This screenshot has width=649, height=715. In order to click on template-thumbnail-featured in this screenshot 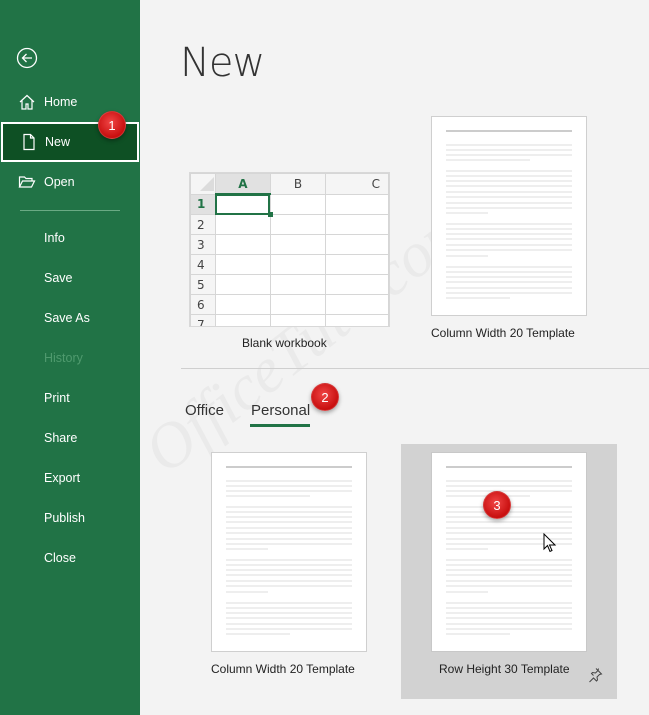, I will do `click(509, 216)`.